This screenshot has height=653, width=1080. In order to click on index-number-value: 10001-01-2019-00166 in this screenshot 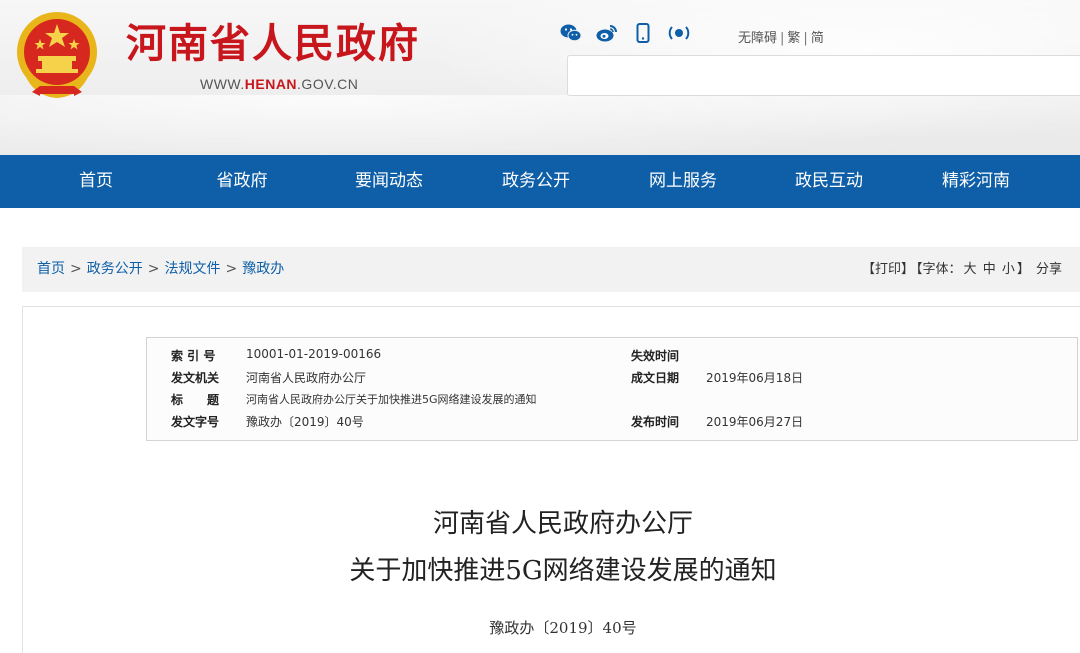, I will do `click(314, 354)`.